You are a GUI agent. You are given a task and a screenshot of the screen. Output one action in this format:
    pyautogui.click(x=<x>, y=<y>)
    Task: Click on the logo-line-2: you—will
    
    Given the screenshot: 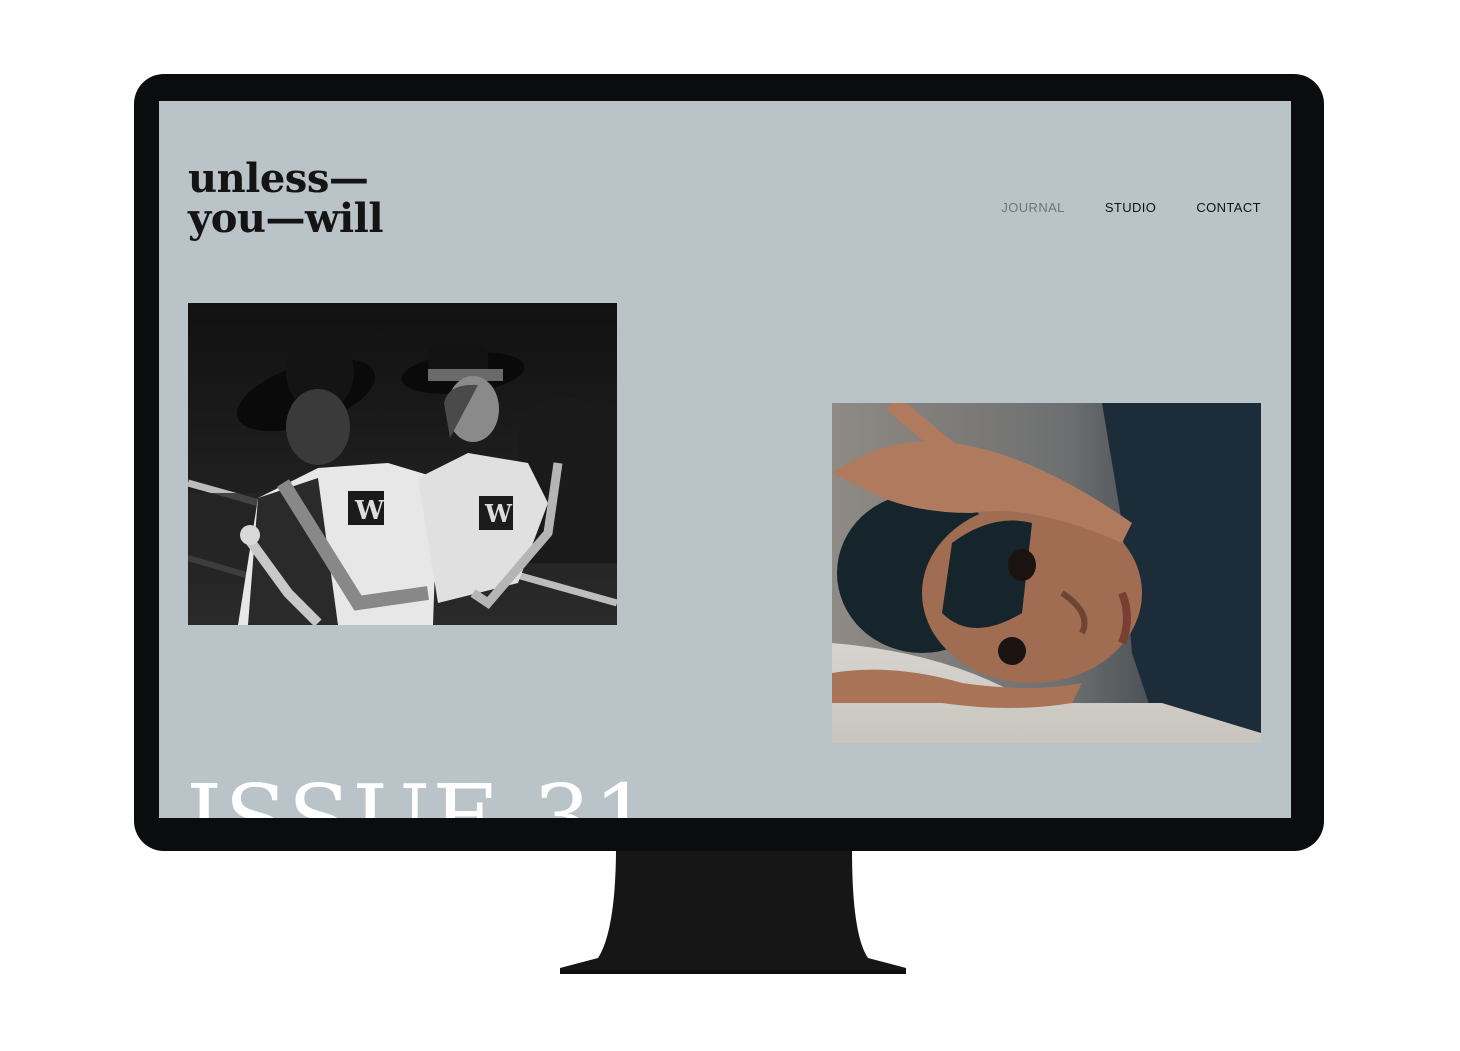 What is the action you would take?
    pyautogui.click(x=286, y=218)
    